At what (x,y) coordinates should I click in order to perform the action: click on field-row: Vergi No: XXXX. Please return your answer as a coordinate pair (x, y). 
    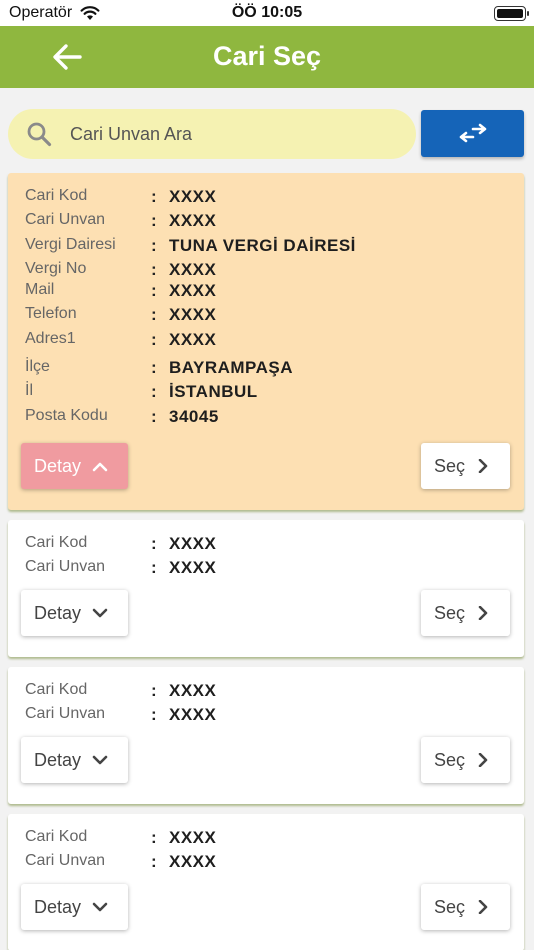
    Looking at the image, I should click on (270, 271).